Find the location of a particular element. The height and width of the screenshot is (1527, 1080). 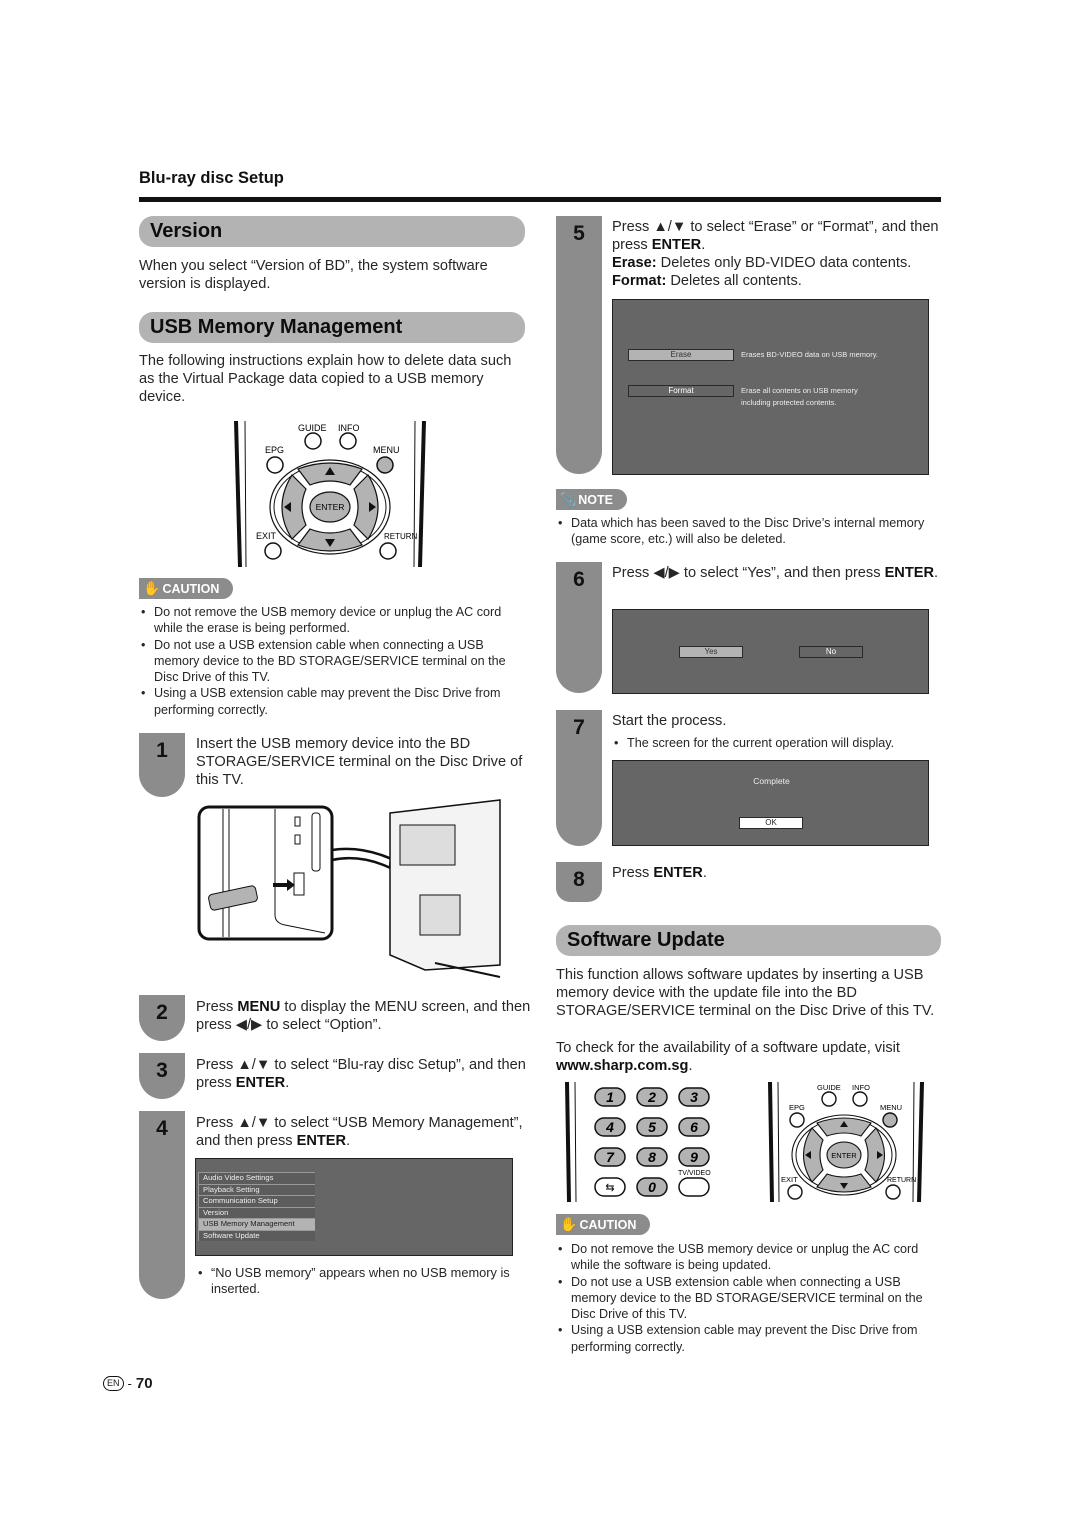

step-2-number: 2 is located at coordinates (162, 1018).